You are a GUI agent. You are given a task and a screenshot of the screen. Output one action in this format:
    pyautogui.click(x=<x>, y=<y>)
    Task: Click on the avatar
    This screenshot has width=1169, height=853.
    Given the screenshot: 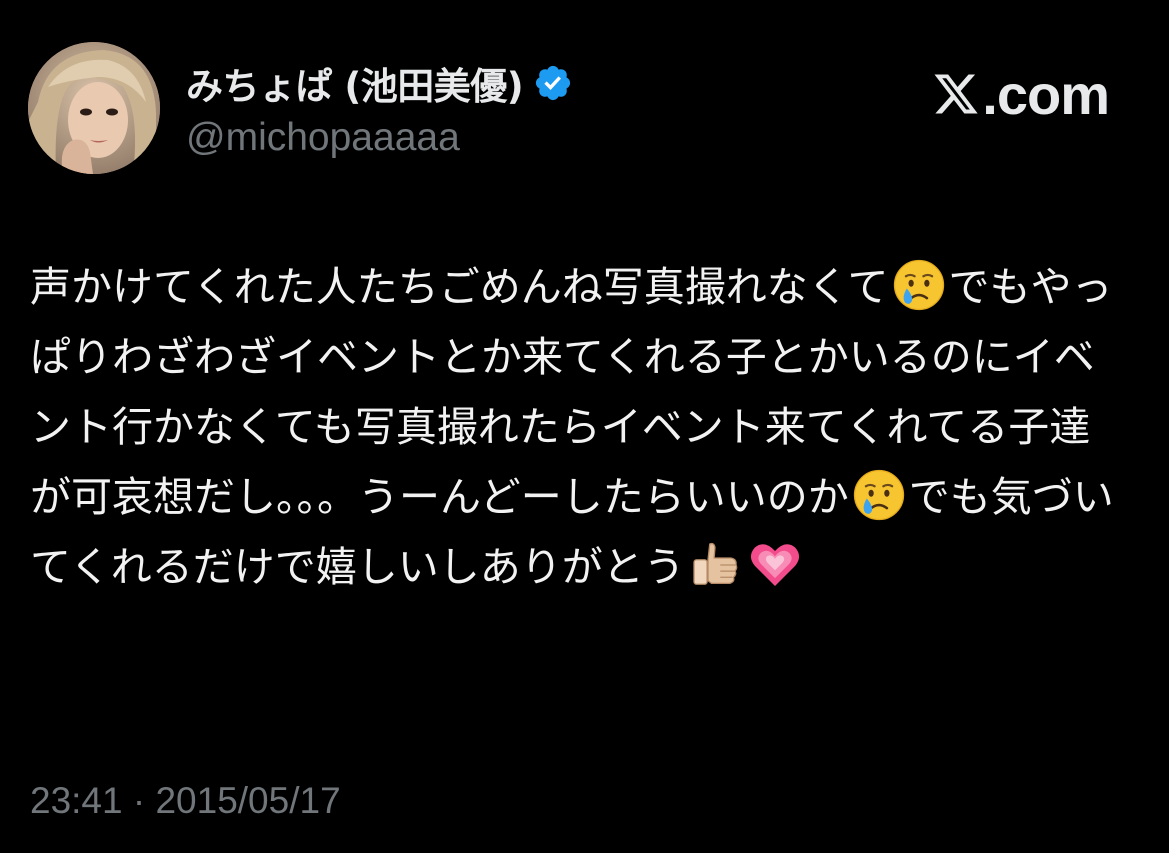 What is the action you would take?
    pyautogui.click(x=94, y=108)
    